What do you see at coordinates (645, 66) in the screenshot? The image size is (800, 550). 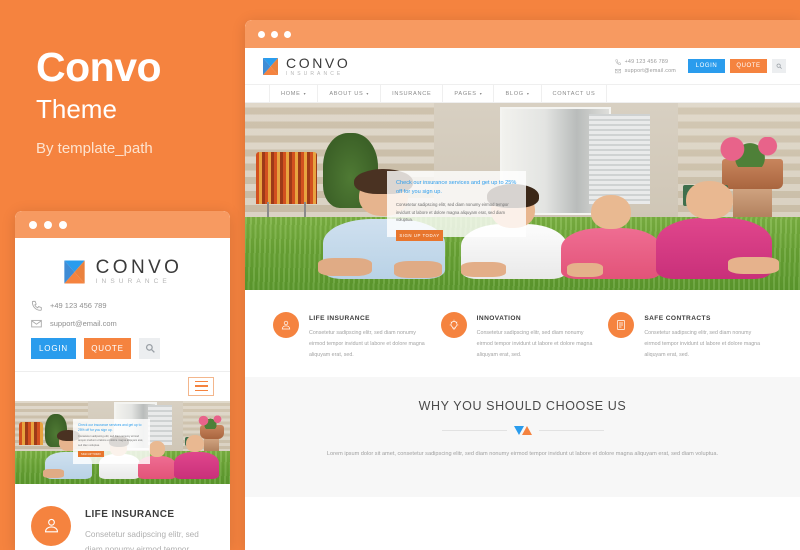 I see `header-contact-info: +49 123 456 789 support@email.com` at bounding box center [645, 66].